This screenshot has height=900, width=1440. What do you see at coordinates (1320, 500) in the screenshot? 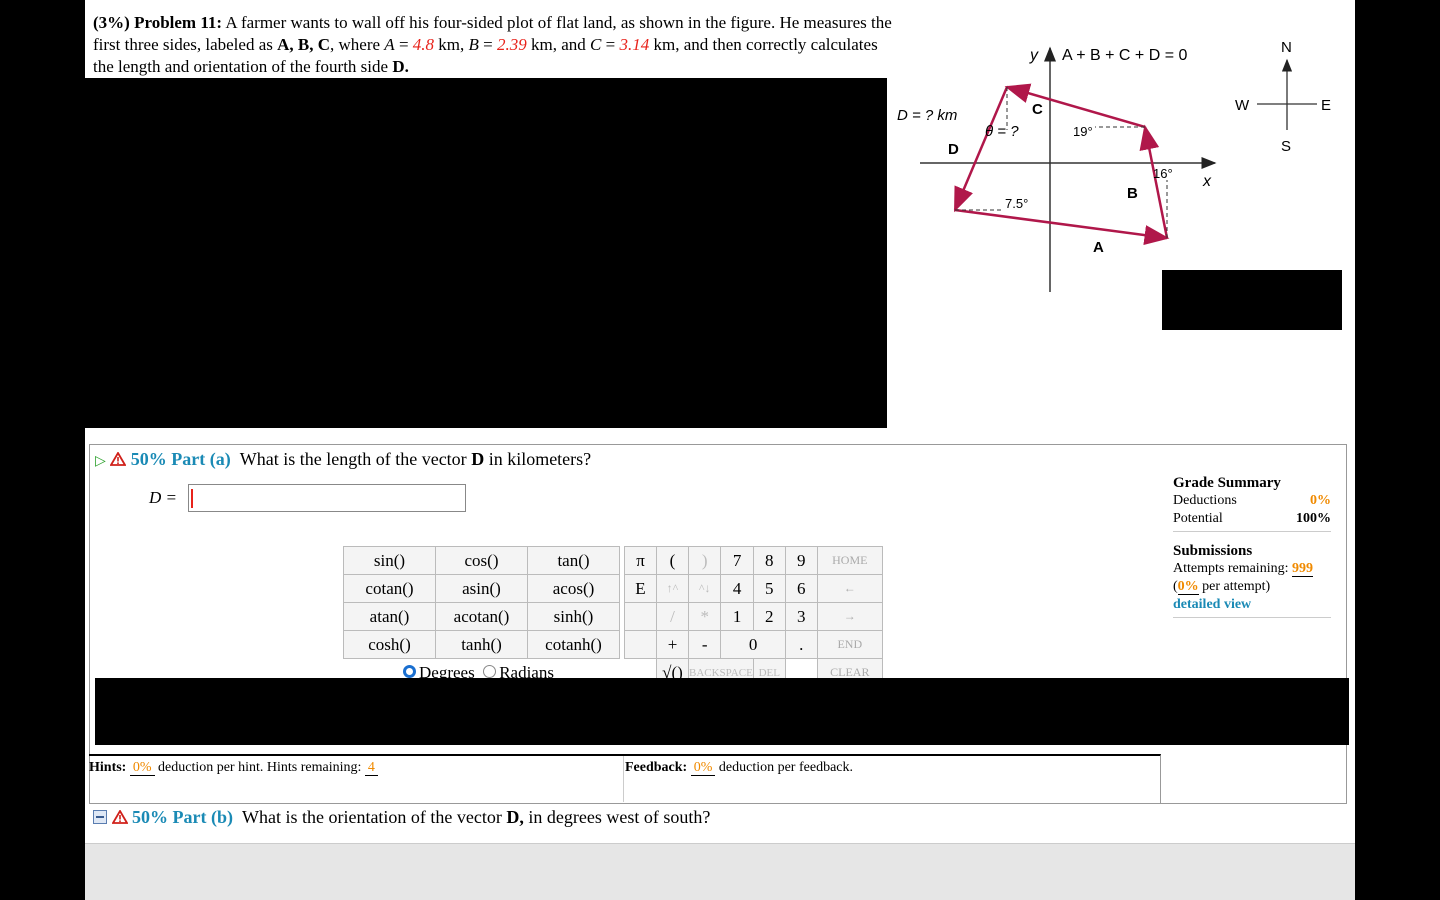
I see `deductions-value: 0%` at bounding box center [1320, 500].